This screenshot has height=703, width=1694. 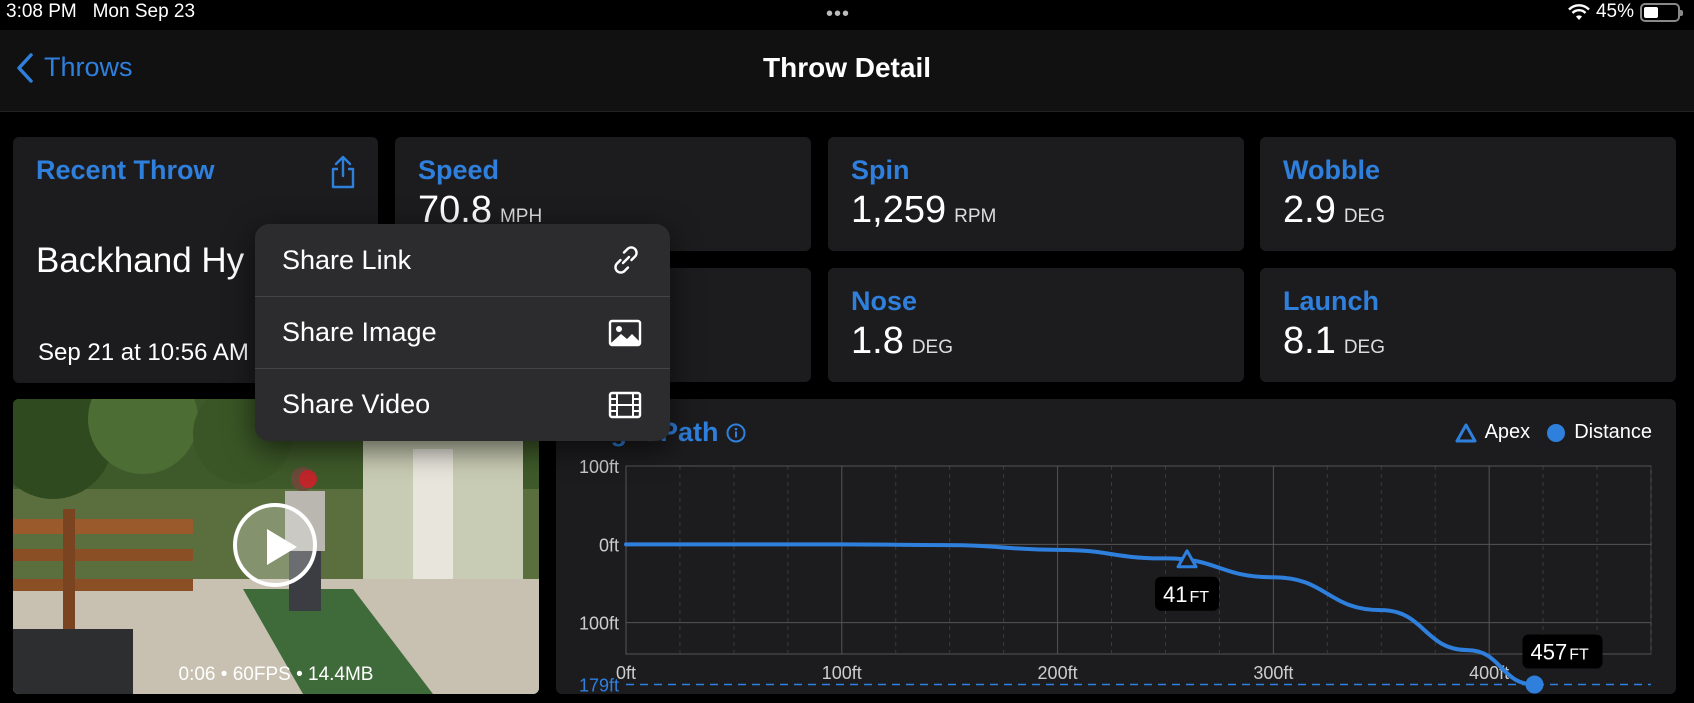 What do you see at coordinates (1058, 673) in the screenshot?
I see `x-tick-label: 200ft` at bounding box center [1058, 673].